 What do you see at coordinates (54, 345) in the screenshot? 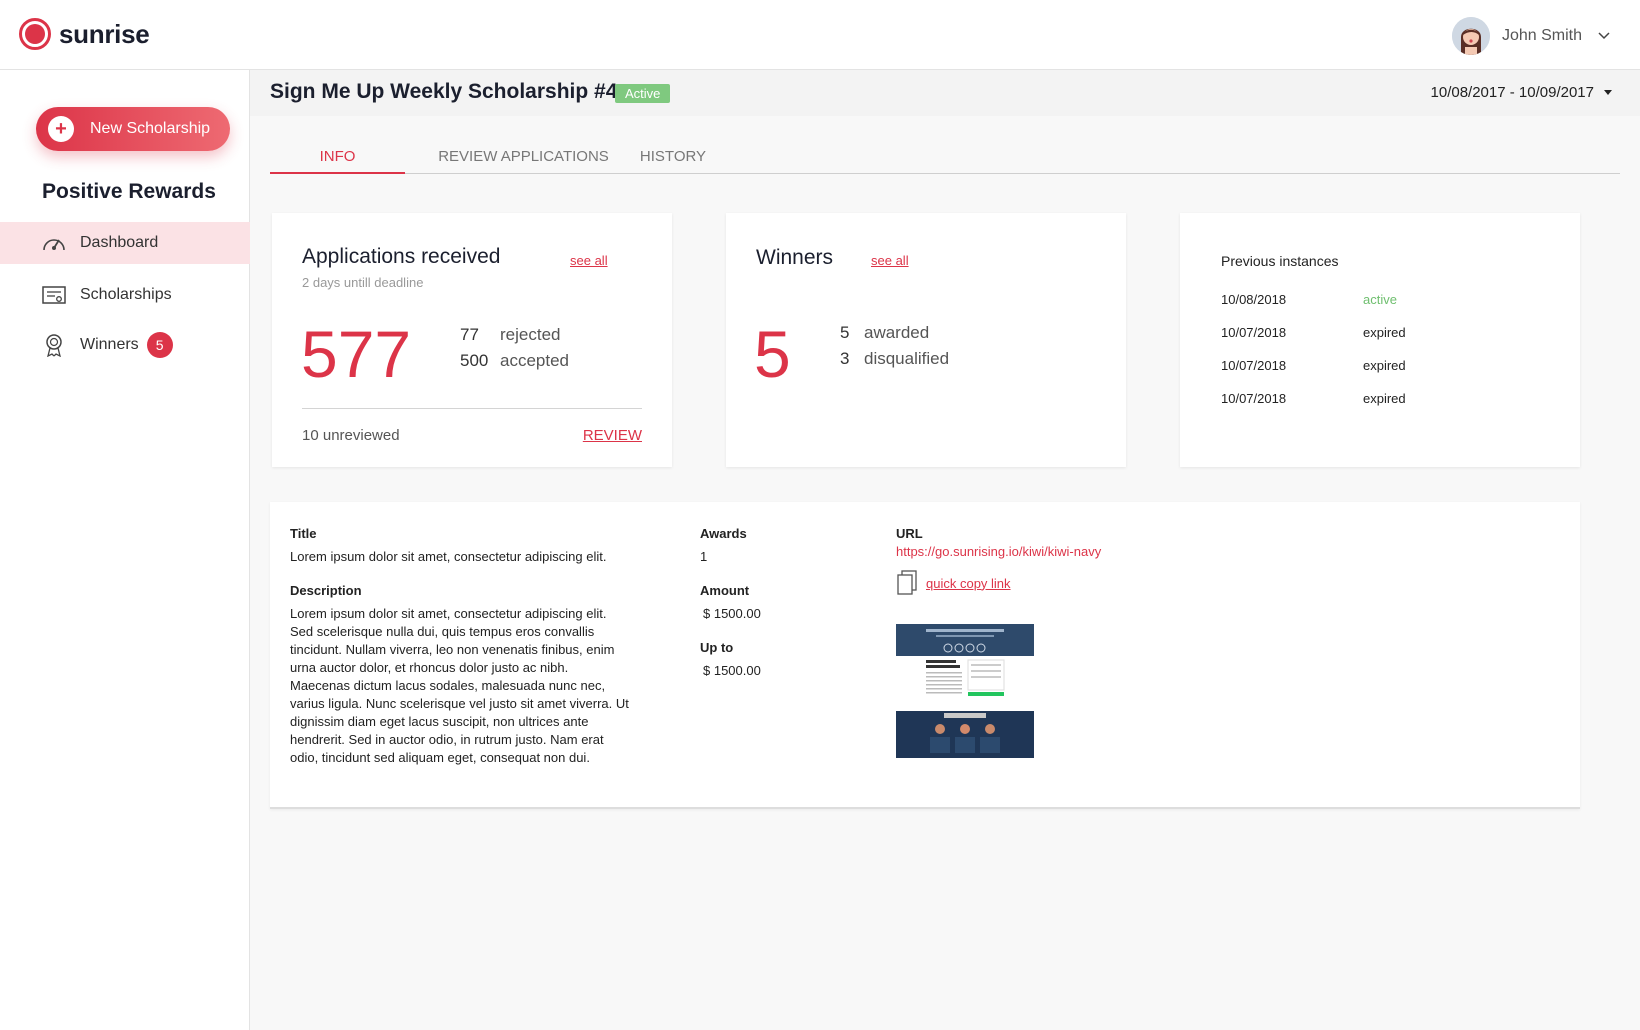
I see `award-ribbon-icon` at bounding box center [54, 345].